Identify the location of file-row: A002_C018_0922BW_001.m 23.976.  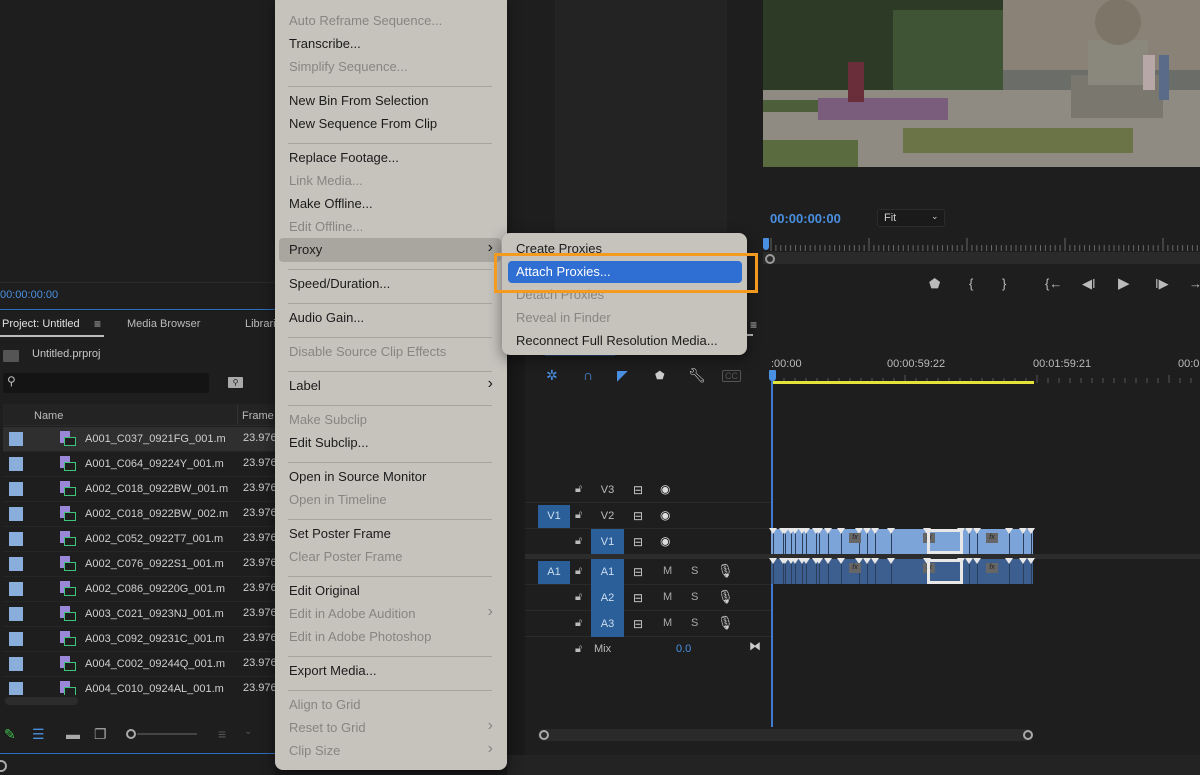
(139, 489).